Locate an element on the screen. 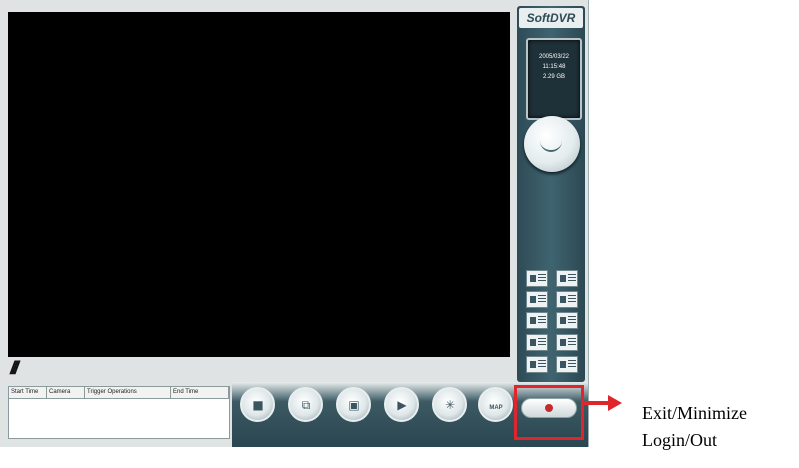  ptz-button: ✳ is located at coordinates (449, 404).